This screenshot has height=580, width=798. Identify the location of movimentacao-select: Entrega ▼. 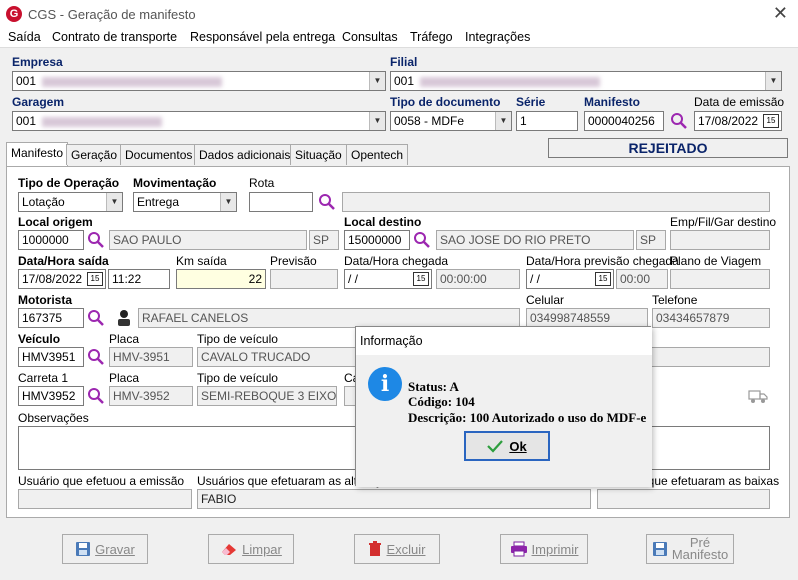
(185, 202).